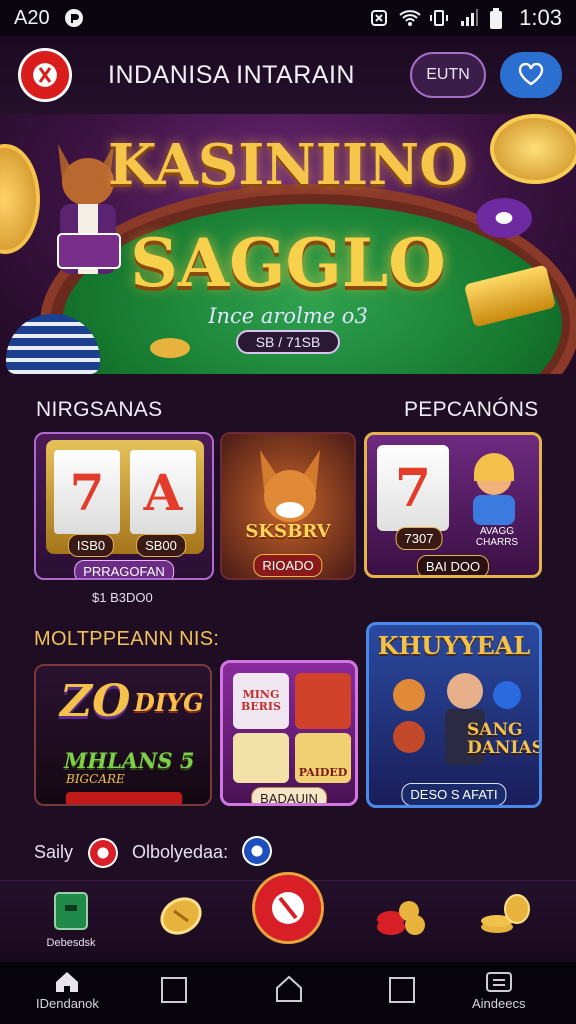 The width and height of the screenshot is (576, 1024). Describe the element at coordinates (504, 739) in the screenshot. I see `card-text: SANG DANIAS` at that location.